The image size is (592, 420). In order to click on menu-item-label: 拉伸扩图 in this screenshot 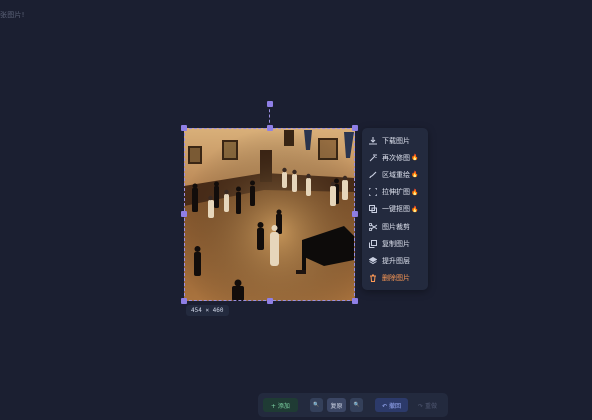, I will do `click(396, 192)`.